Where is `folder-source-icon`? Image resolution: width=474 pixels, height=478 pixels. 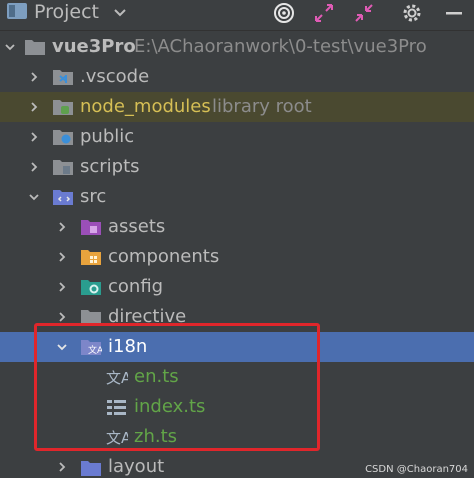
folder-source-icon is located at coordinates (63, 197).